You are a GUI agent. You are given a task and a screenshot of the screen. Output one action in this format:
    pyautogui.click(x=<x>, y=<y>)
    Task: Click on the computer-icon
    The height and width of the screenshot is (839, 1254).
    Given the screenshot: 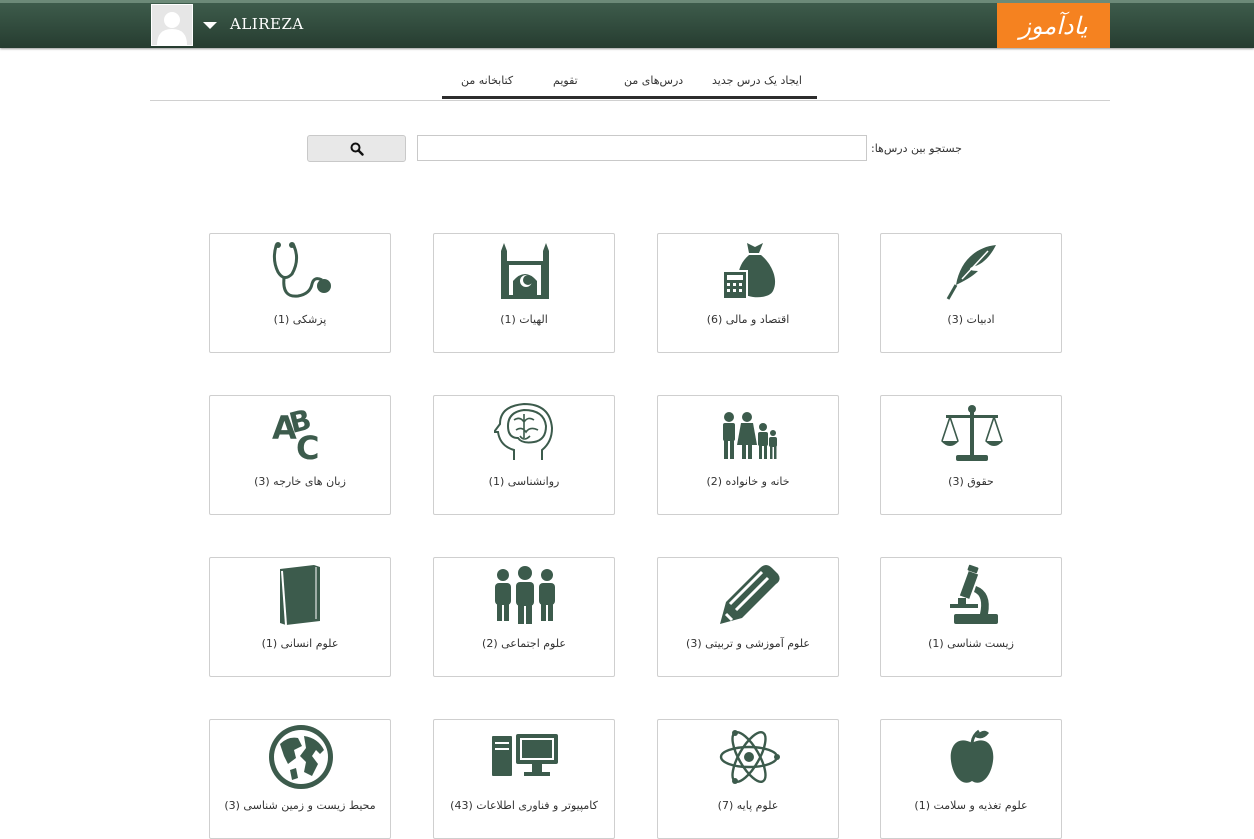 What is the action you would take?
    pyautogui.click(x=525, y=757)
    